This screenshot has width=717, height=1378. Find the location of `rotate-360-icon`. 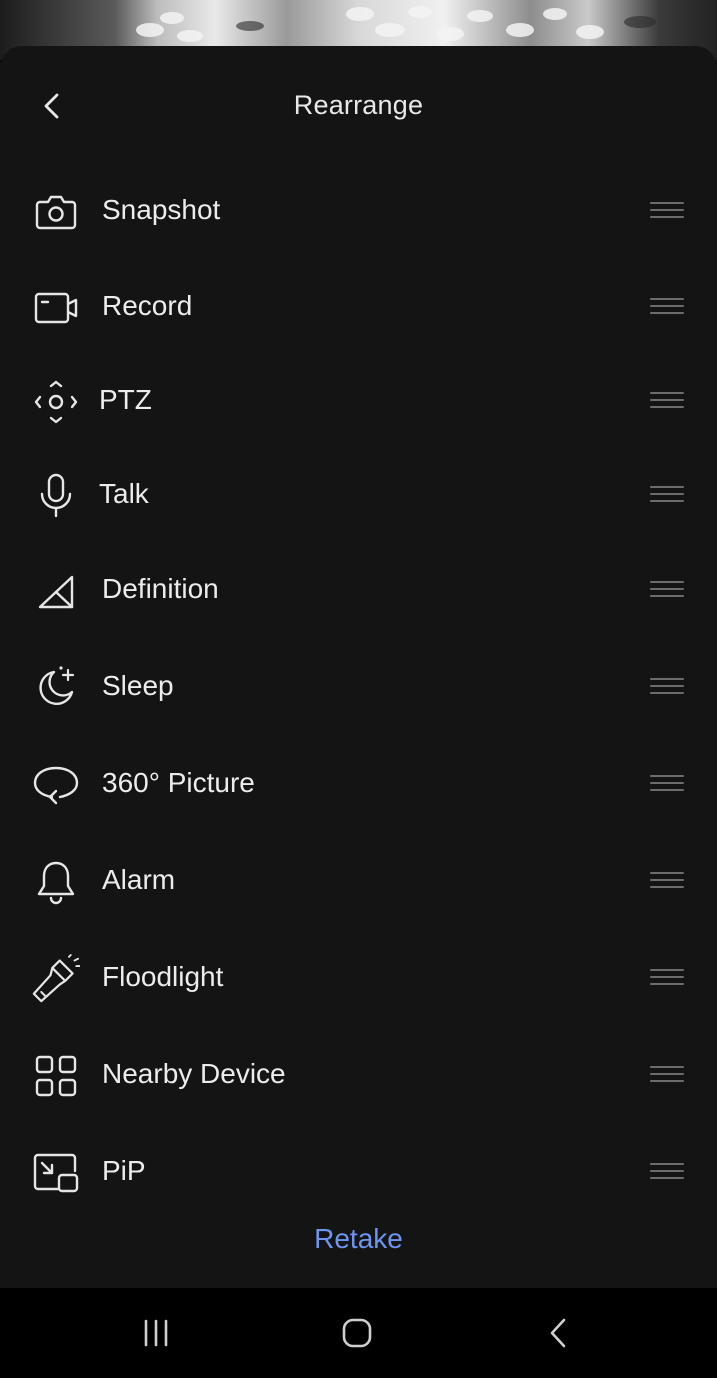

rotate-360-icon is located at coordinates (56, 785).